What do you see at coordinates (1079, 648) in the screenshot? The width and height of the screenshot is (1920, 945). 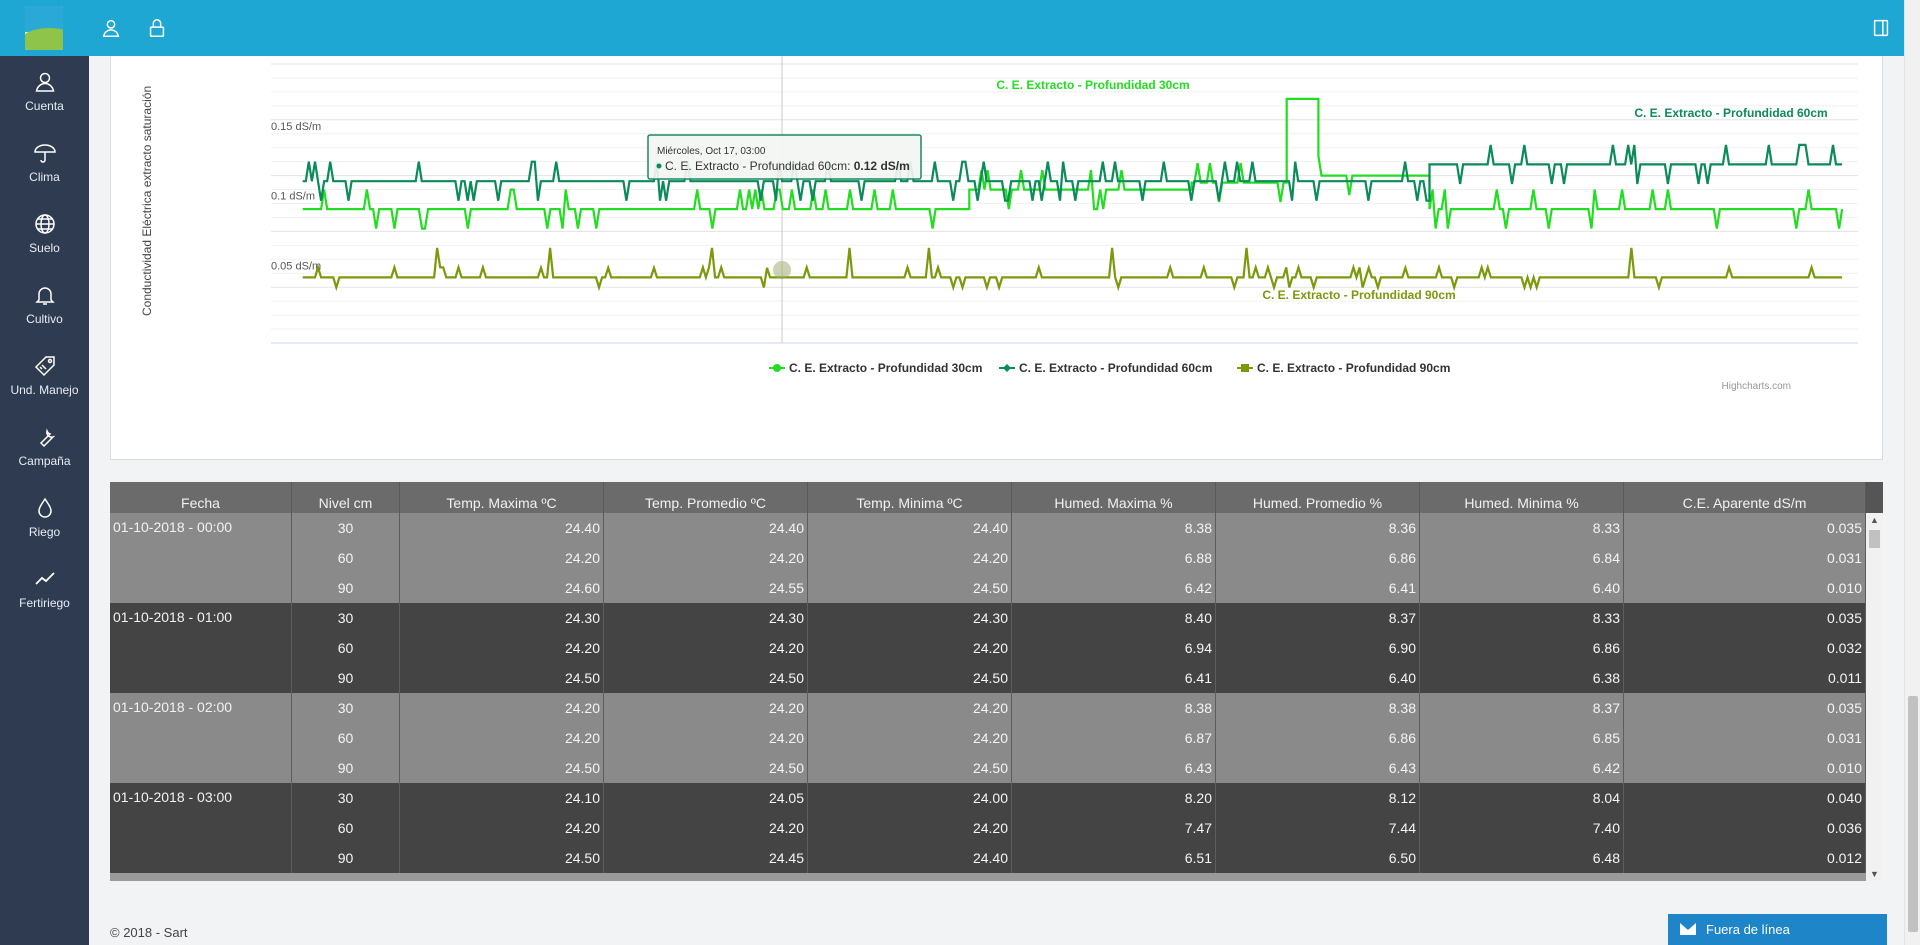 I see `table-row: 60 24.20 24.20 24.20 6.94 6.90 6.86 0.032` at bounding box center [1079, 648].